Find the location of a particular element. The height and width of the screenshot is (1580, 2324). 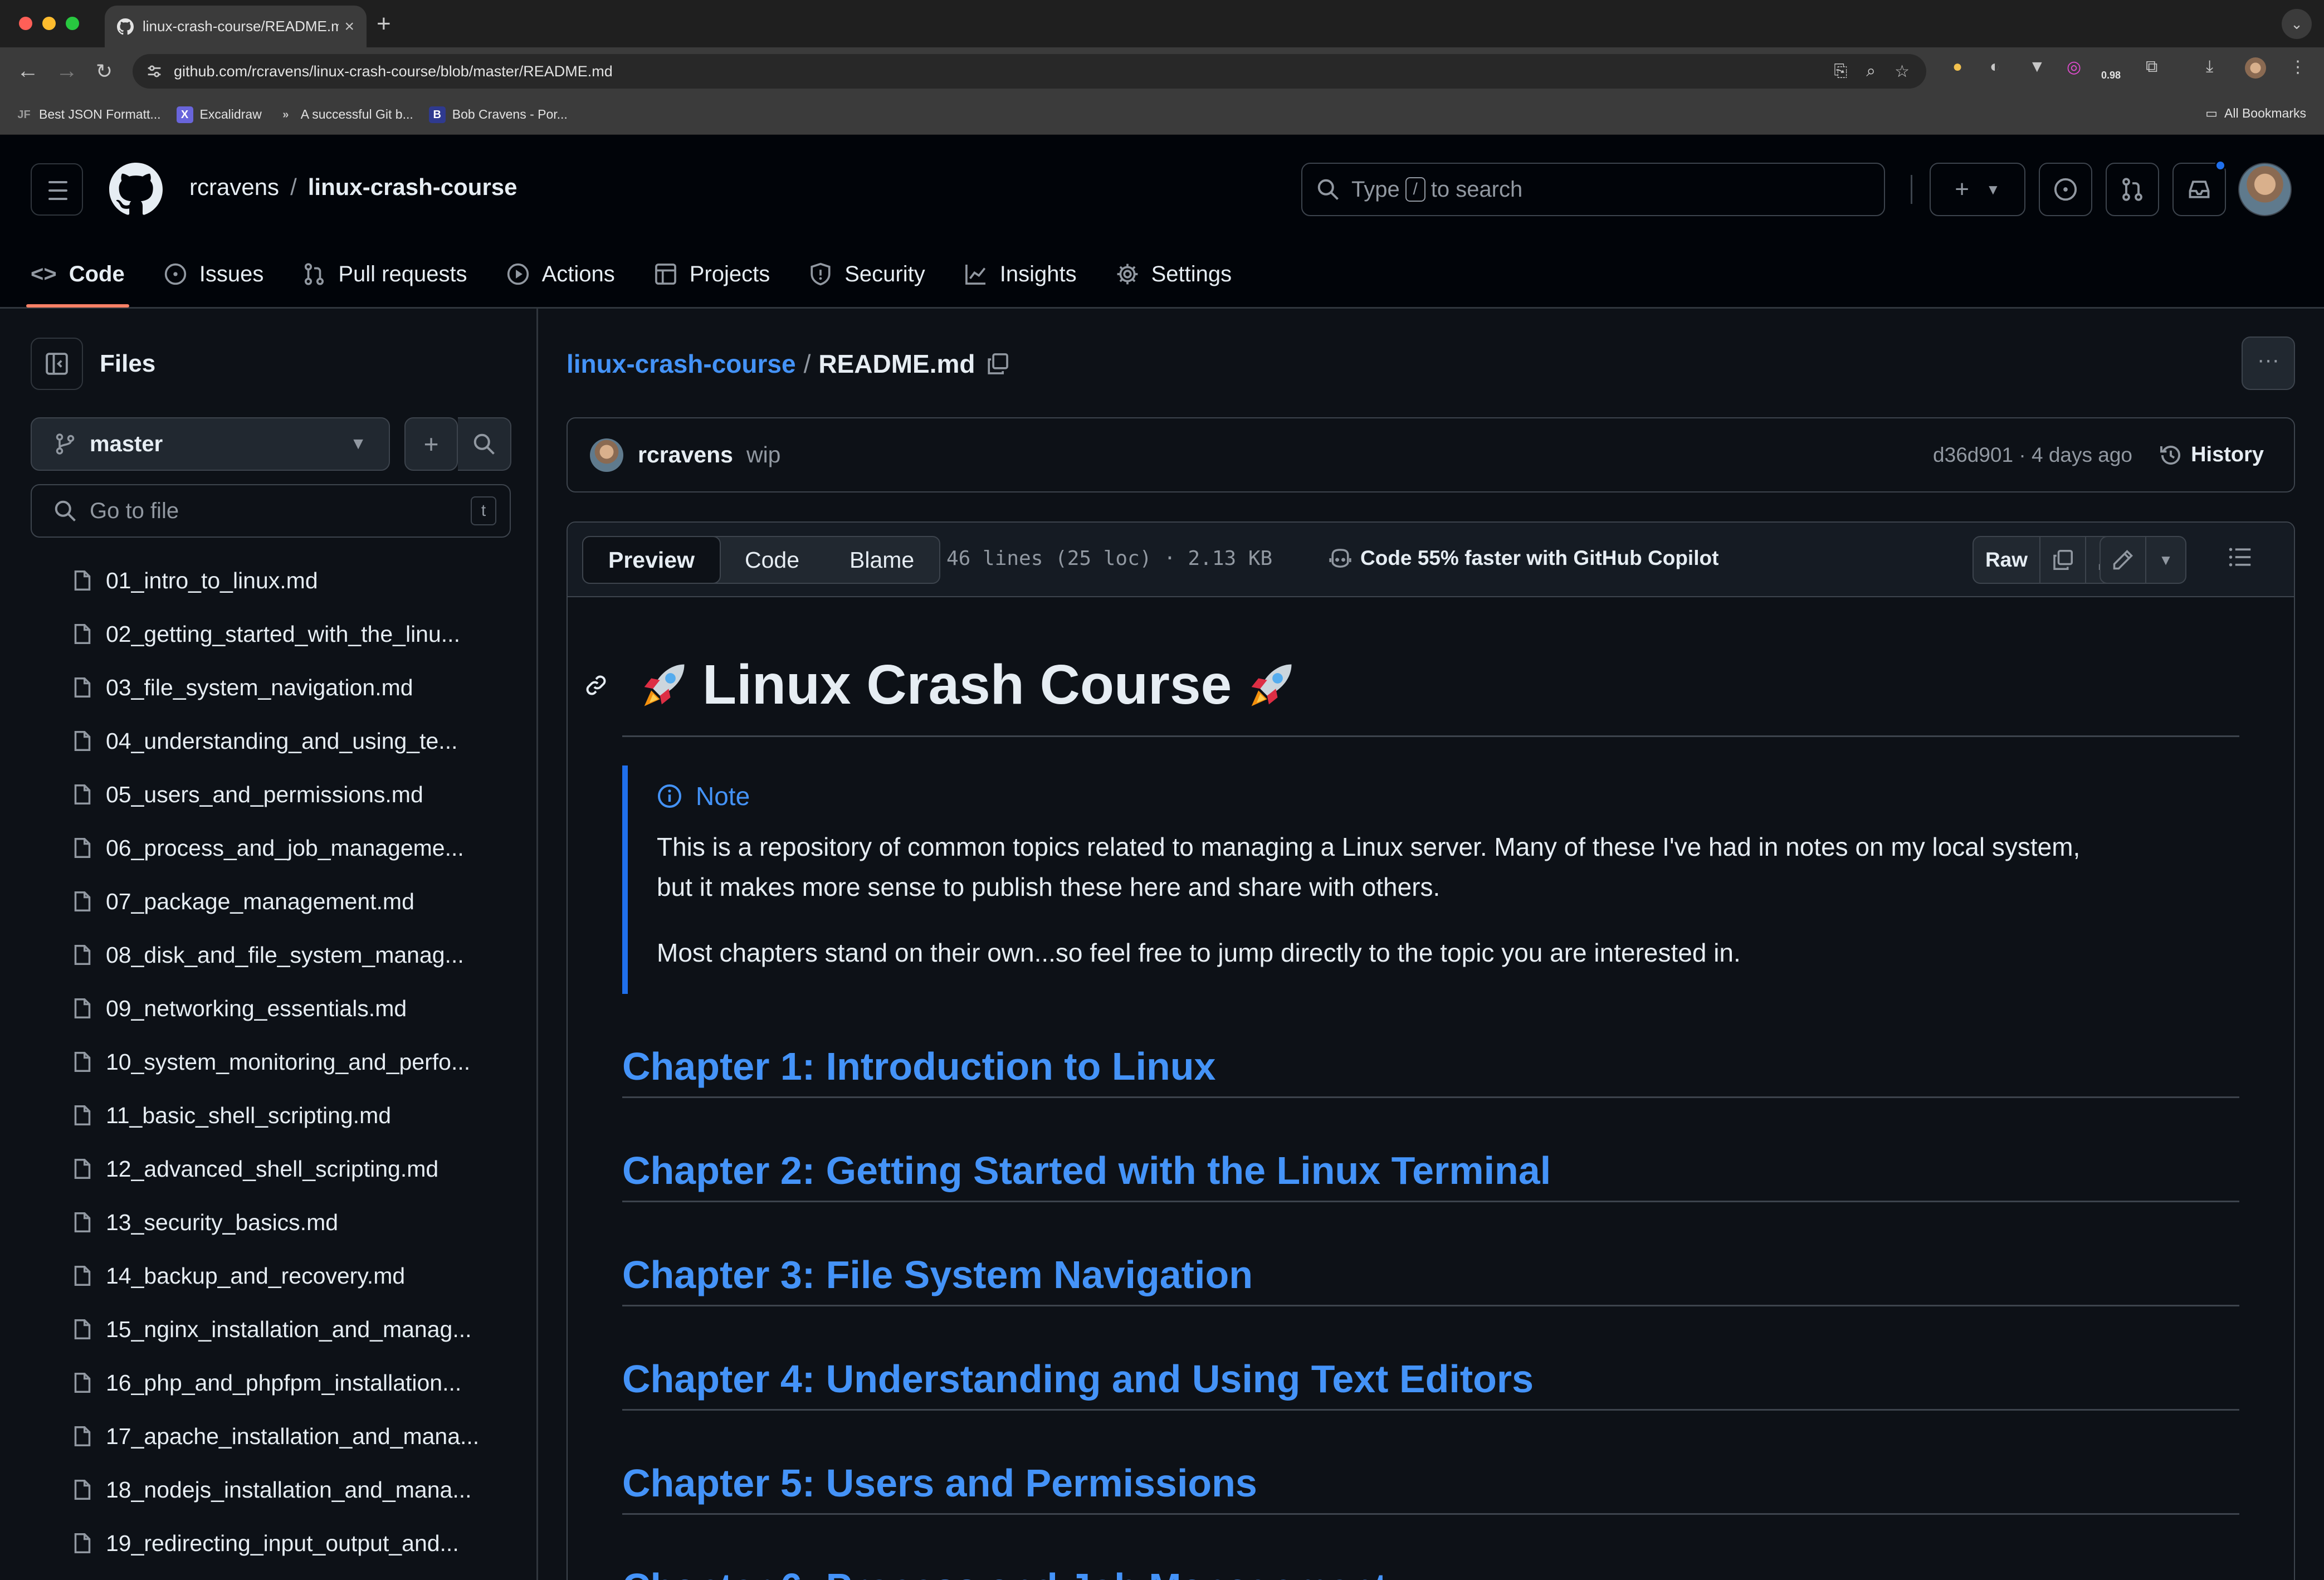

tab-code: <> Code is located at coordinates (77, 274).